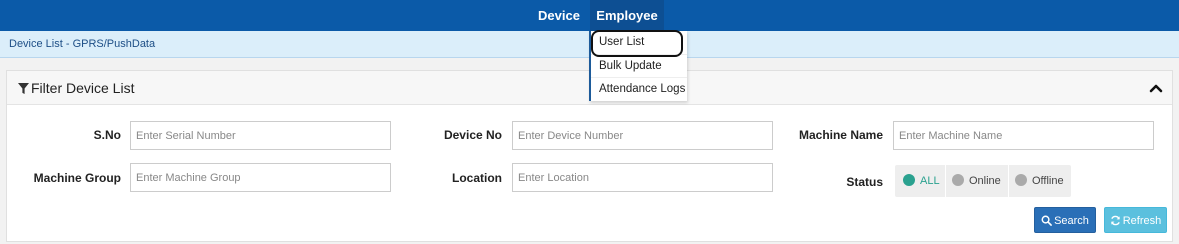 This screenshot has width=1179, height=244. I want to click on menu-item-bulk-update: Bulk Update, so click(639, 65).